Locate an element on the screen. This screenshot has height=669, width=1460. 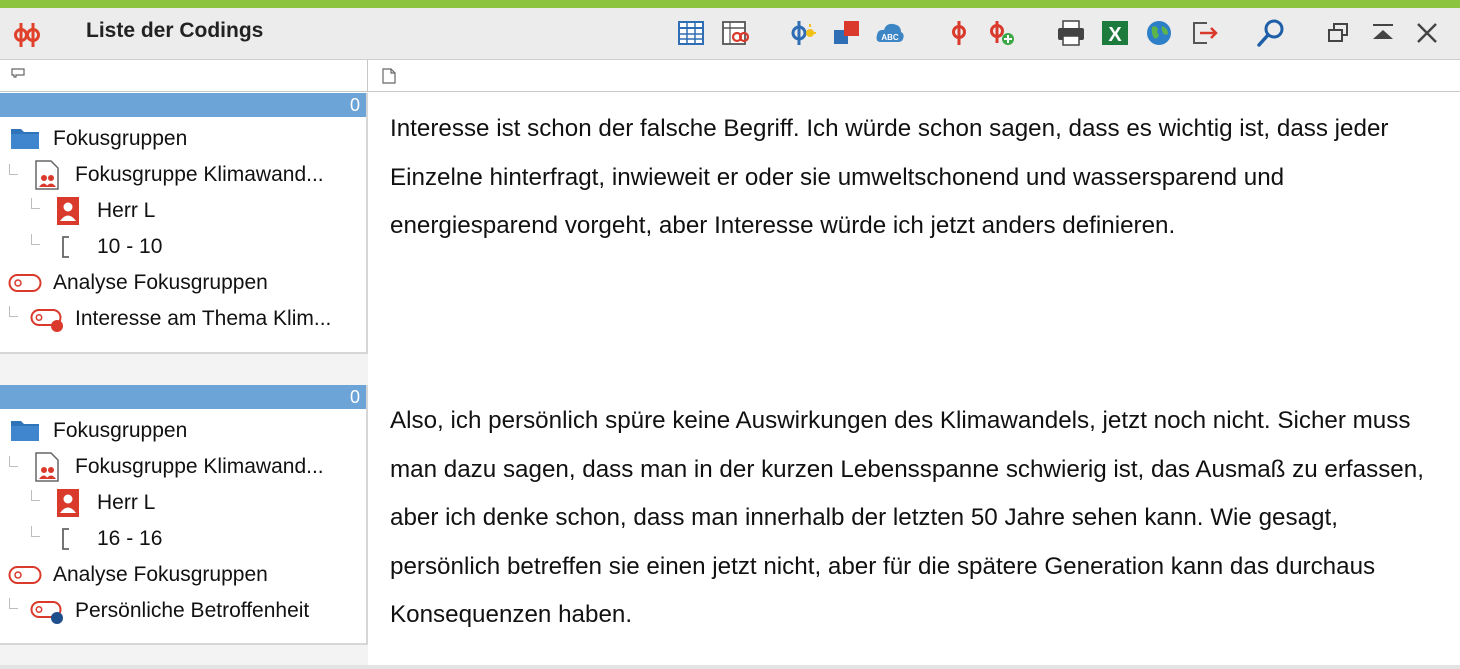
excel-export-icon: X is located at coordinates (1115, 33).